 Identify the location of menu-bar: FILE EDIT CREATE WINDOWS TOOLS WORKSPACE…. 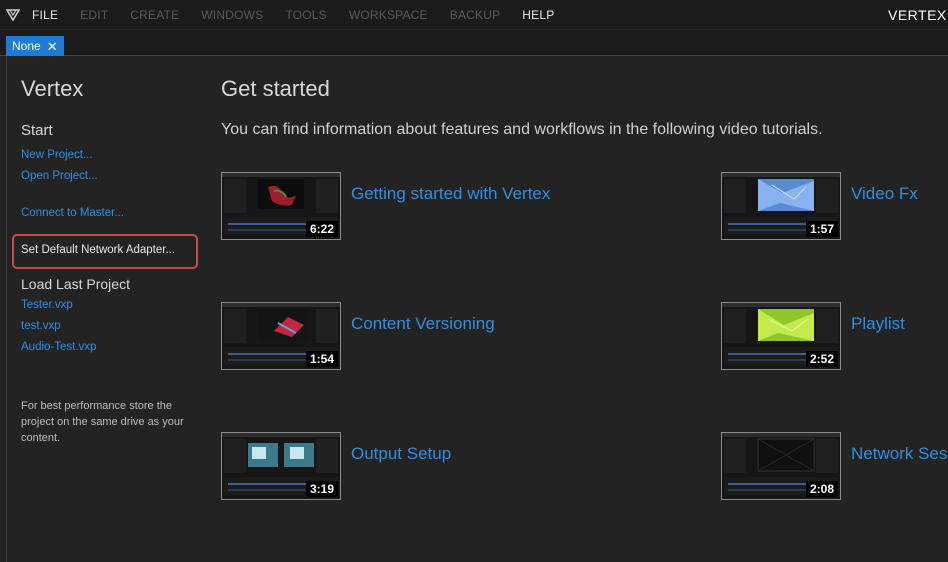
(474, 15).